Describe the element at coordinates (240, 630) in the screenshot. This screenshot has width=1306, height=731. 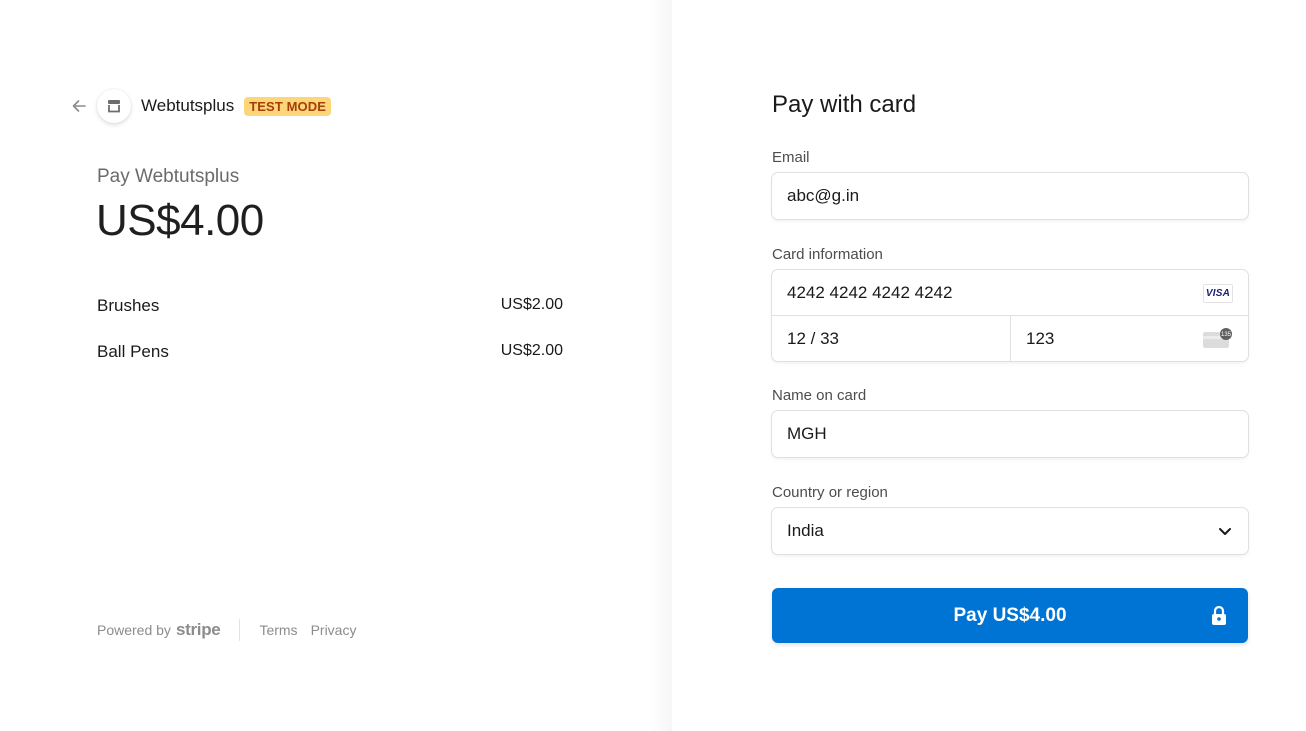
I see `footer-divider` at that location.